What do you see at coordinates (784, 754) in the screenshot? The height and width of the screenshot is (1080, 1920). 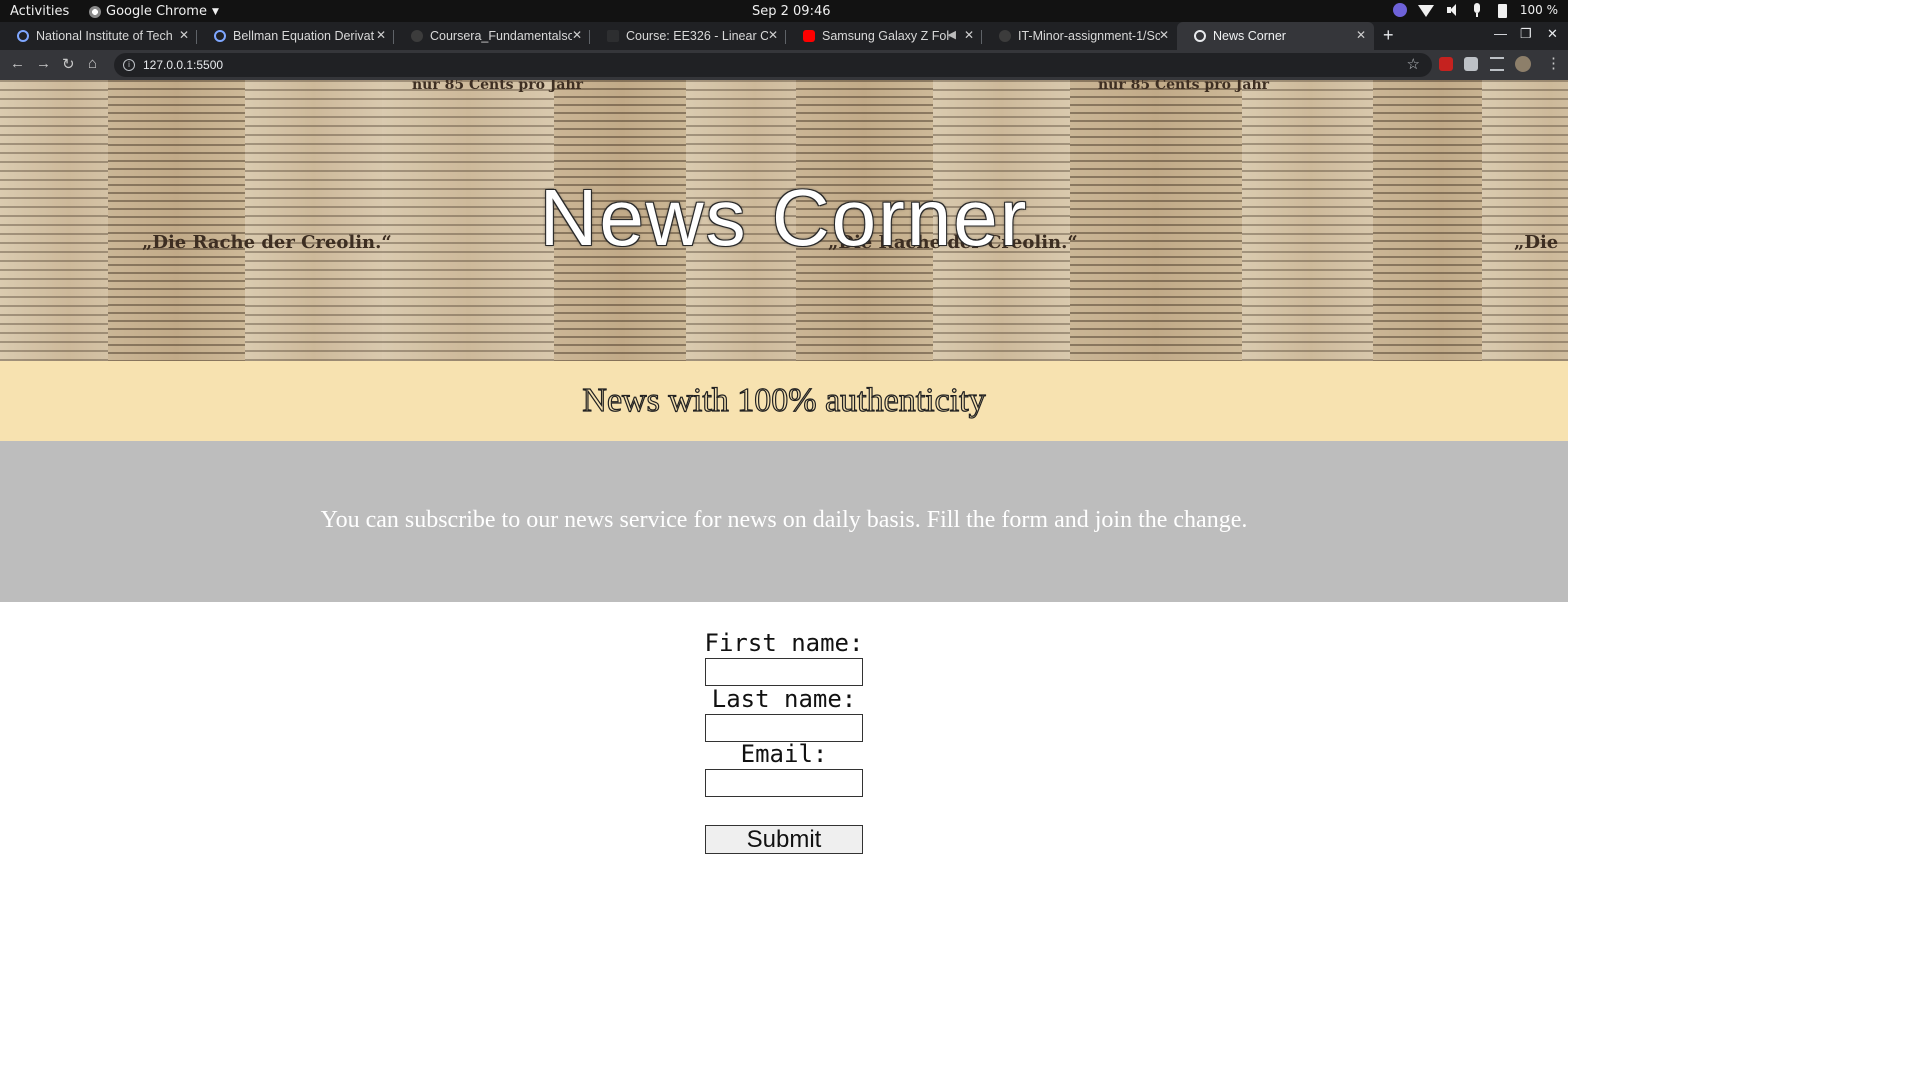 I see `email-label: Email:` at bounding box center [784, 754].